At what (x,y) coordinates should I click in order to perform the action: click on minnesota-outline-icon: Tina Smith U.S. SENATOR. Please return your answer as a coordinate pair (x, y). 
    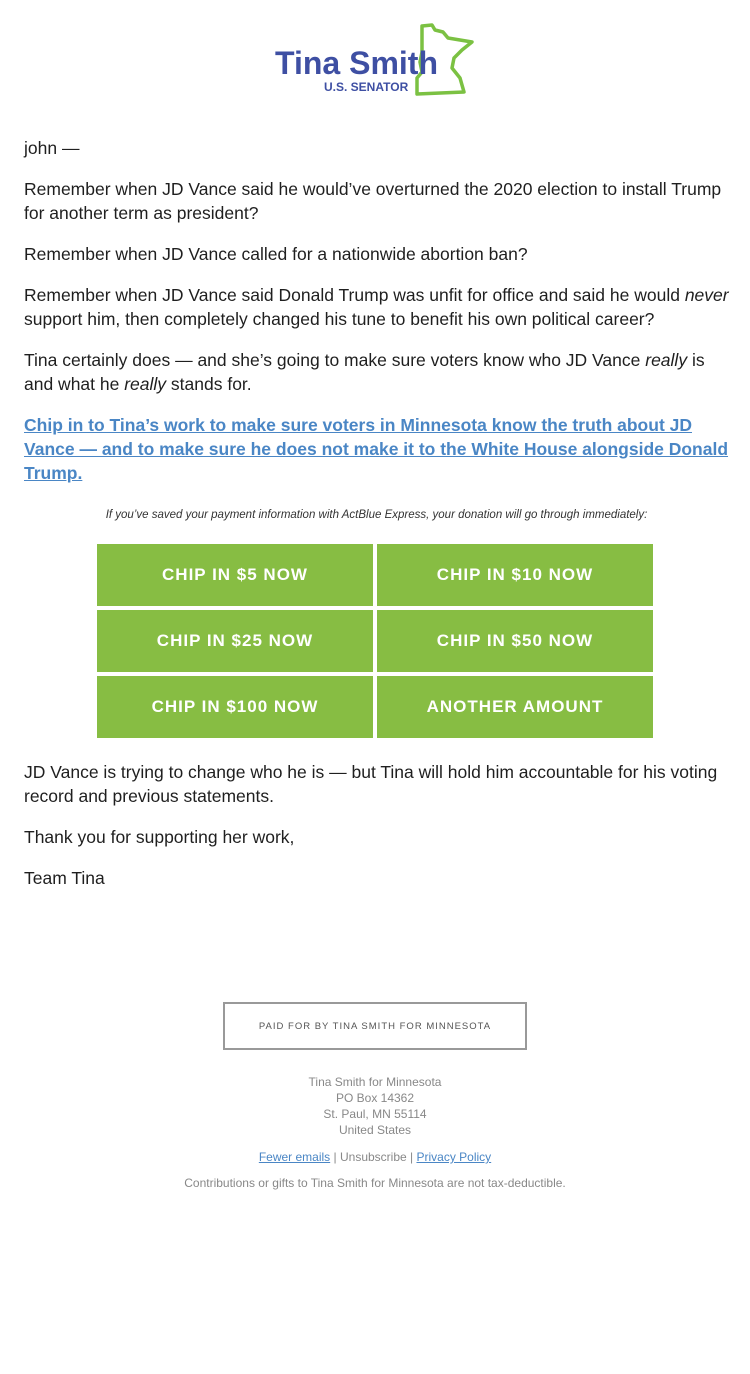
    Looking at the image, I should click on (374, 59).